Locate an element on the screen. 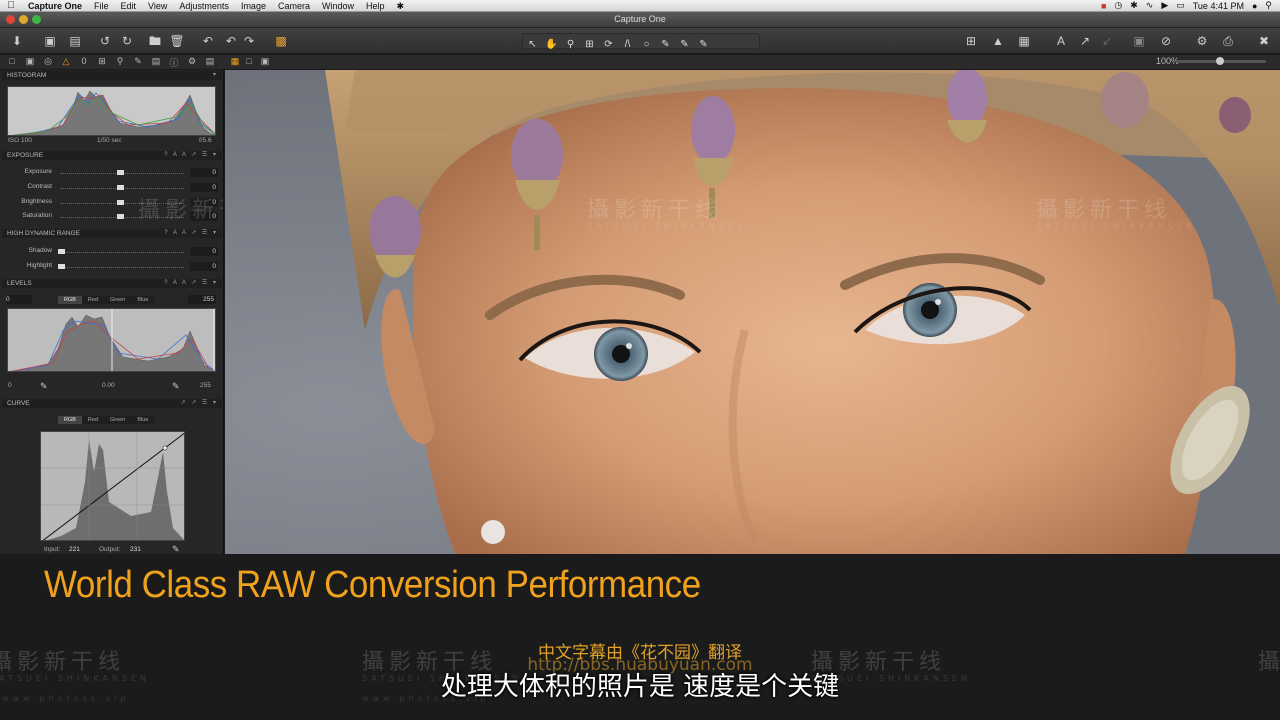 The height and width of the screenshot is (720, 1280). spot-icon: ○ is located at coordinates (646, 45).